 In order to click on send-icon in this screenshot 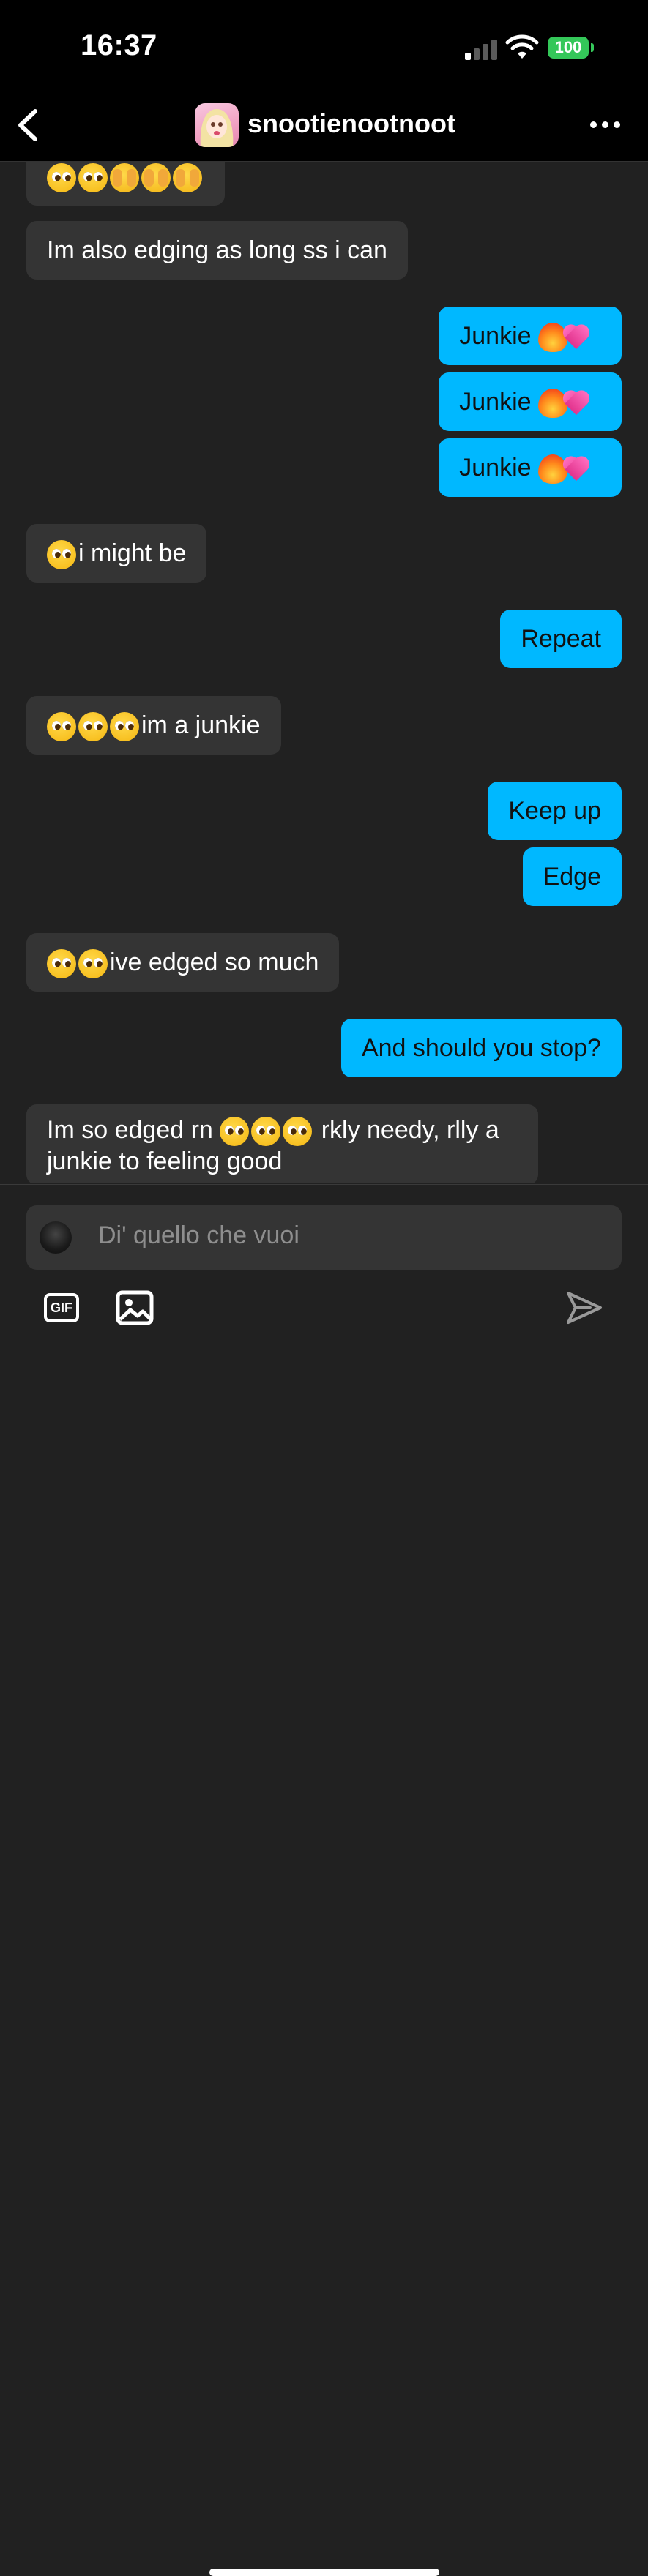, I will do `click(584, 1307)`.